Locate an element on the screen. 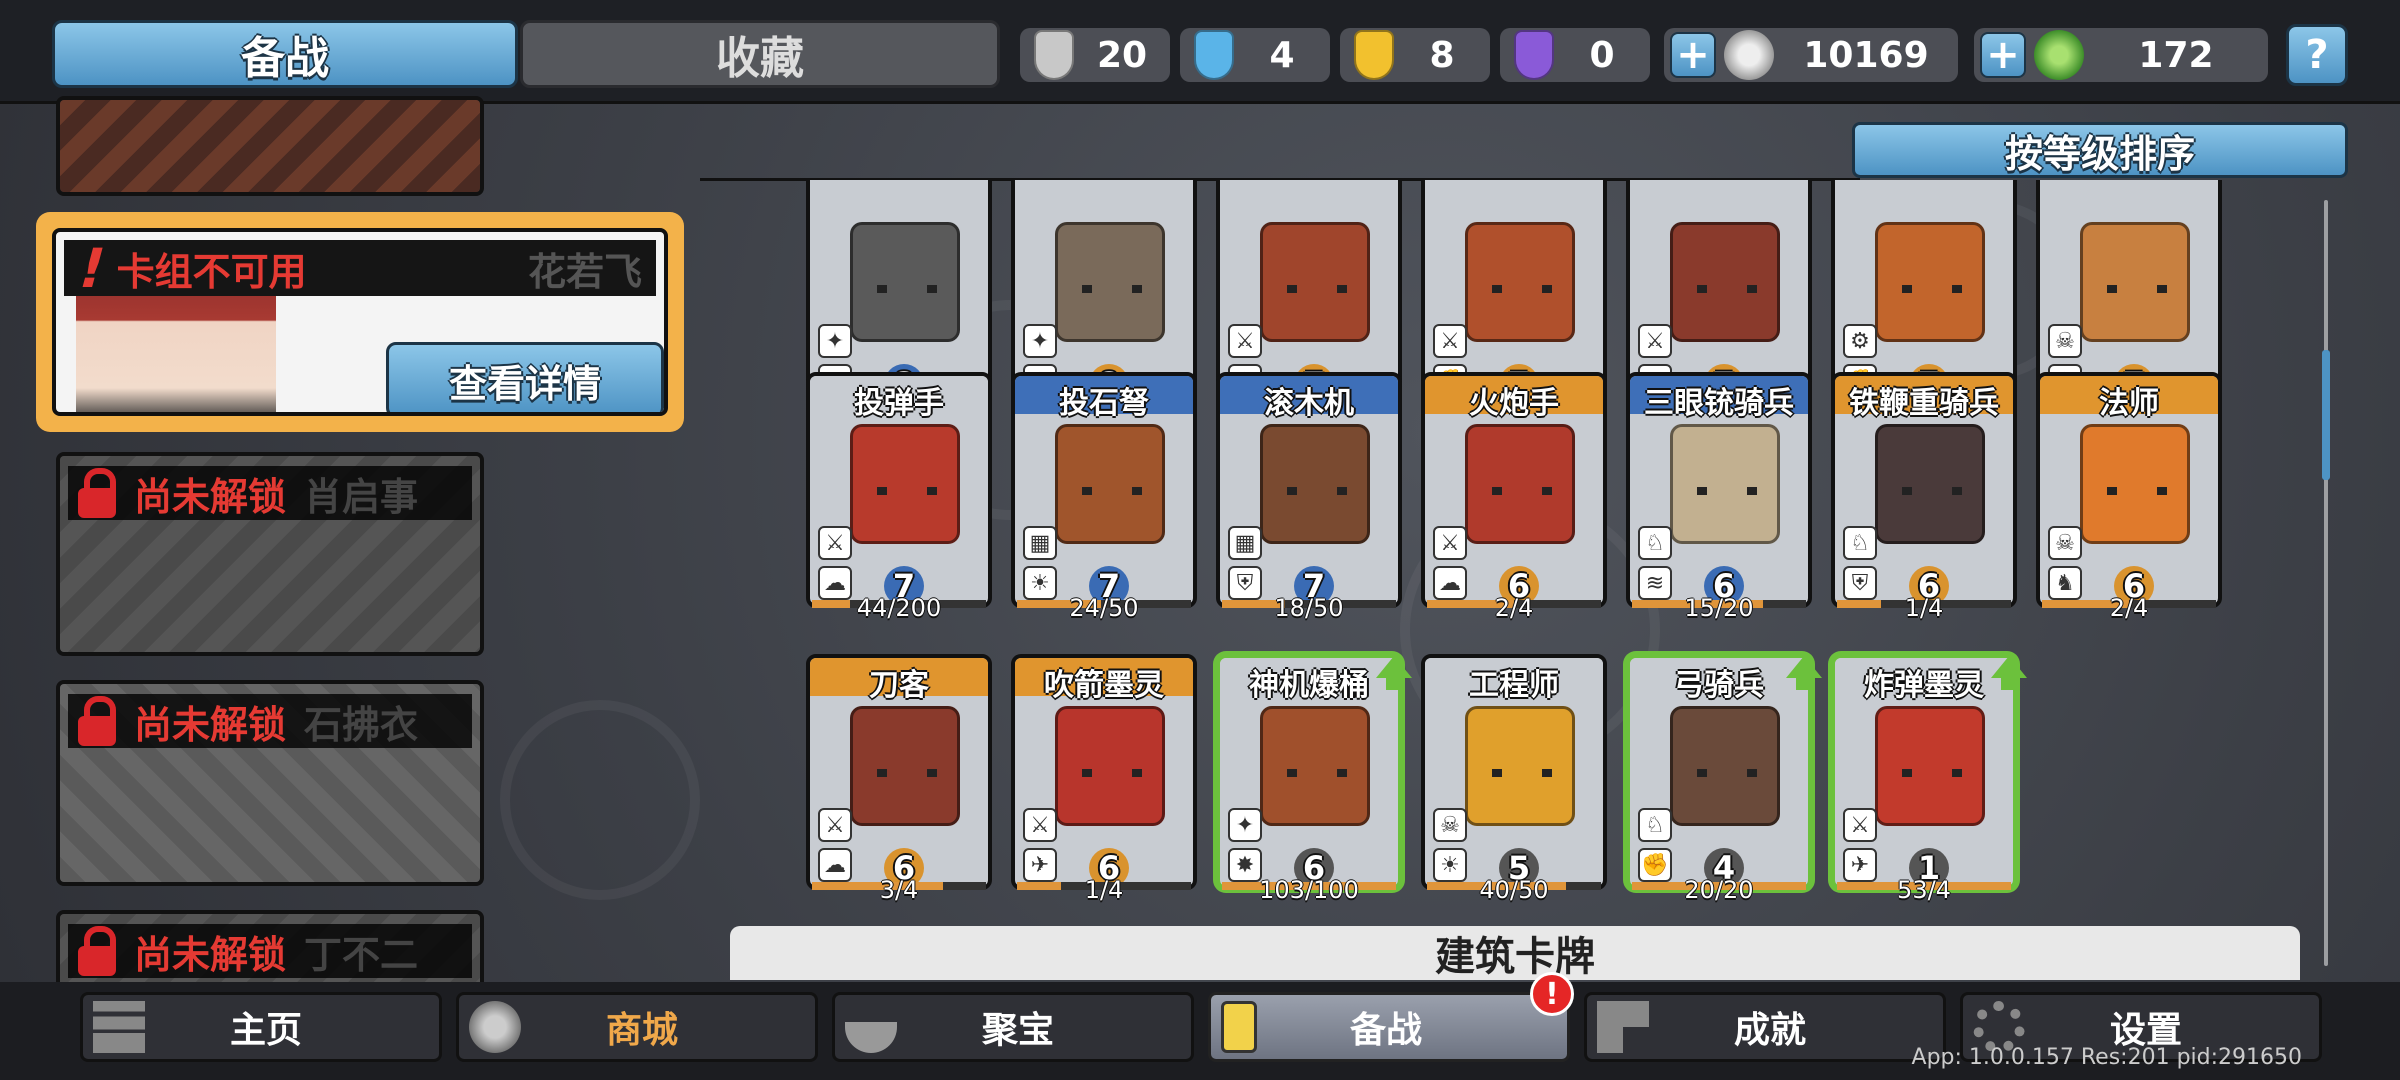  unit-card: 铁鞭重骑兵 ♘ ⛨ 6 1/4 is located at coordinates (1924, 497).